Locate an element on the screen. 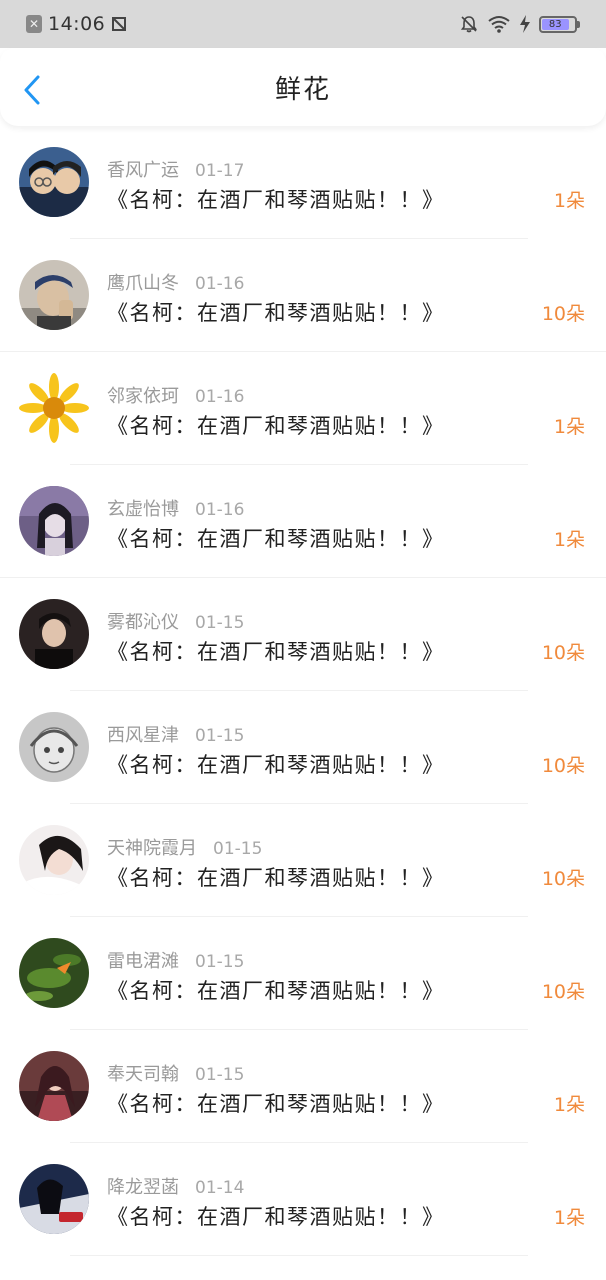 The image size is (606, 1280). item-date: 01-17 is located at coordinates (220, 171).